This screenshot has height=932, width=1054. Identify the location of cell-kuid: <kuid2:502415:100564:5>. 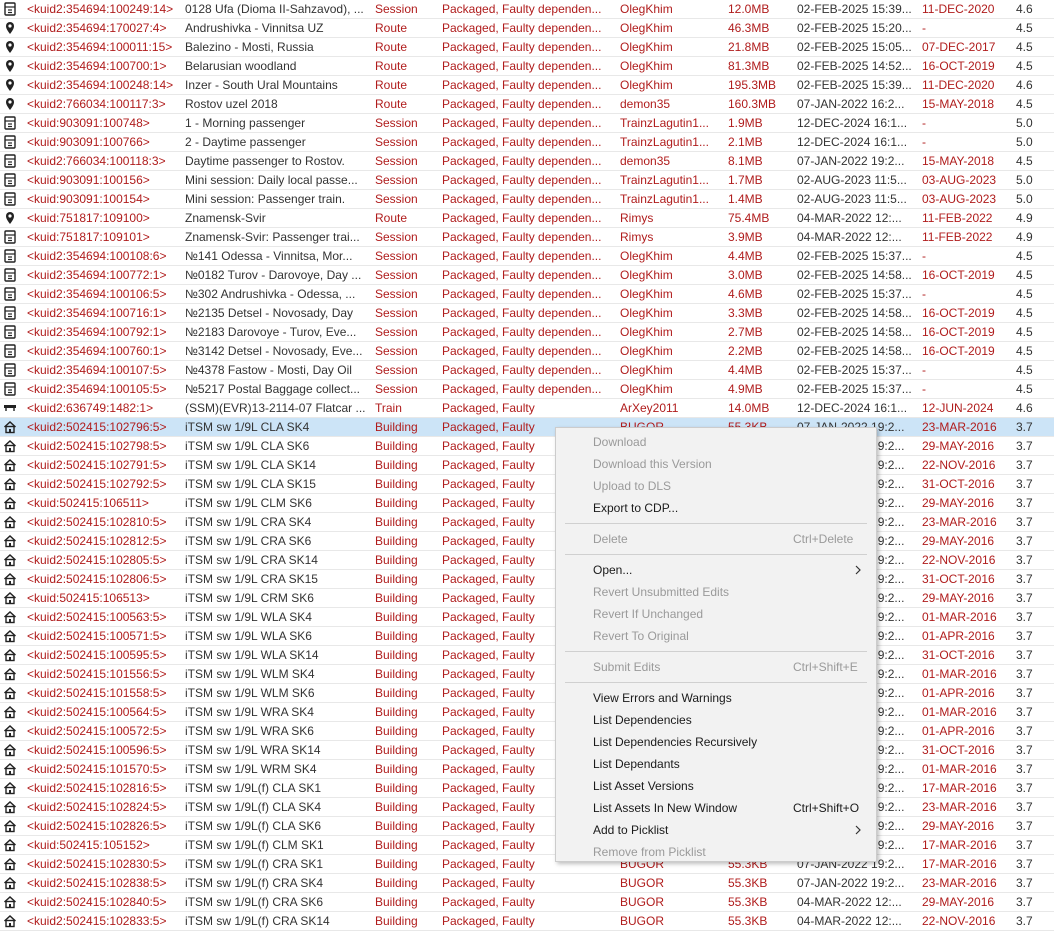
(97, 712).